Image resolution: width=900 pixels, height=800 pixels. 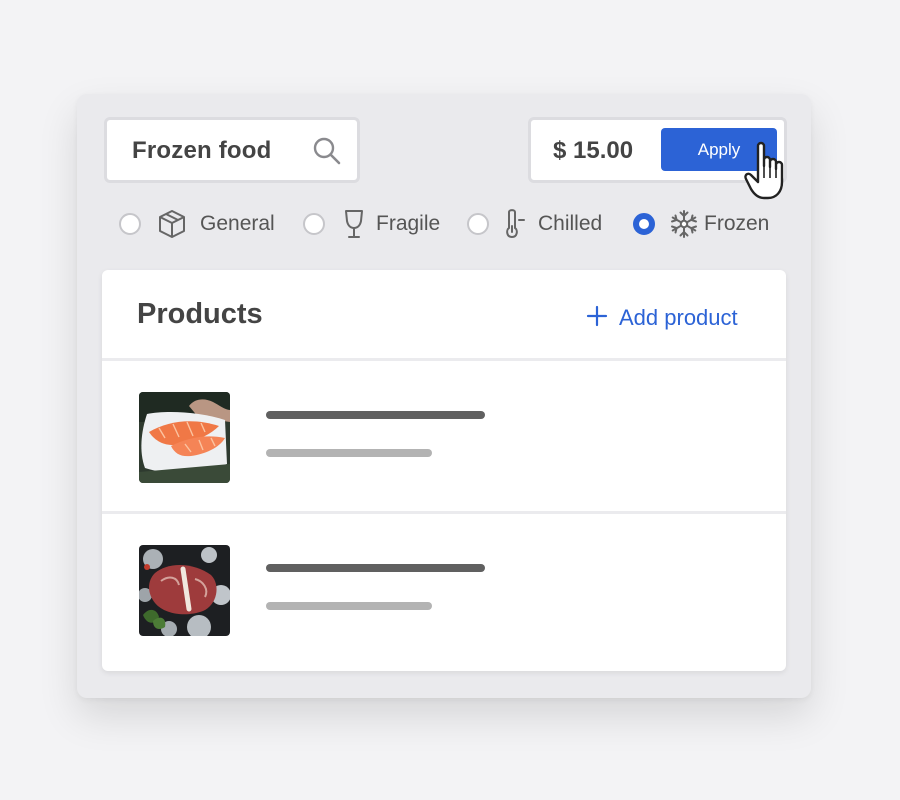 I want to click on radio-frozen-selected, so click(x=644, y=224).